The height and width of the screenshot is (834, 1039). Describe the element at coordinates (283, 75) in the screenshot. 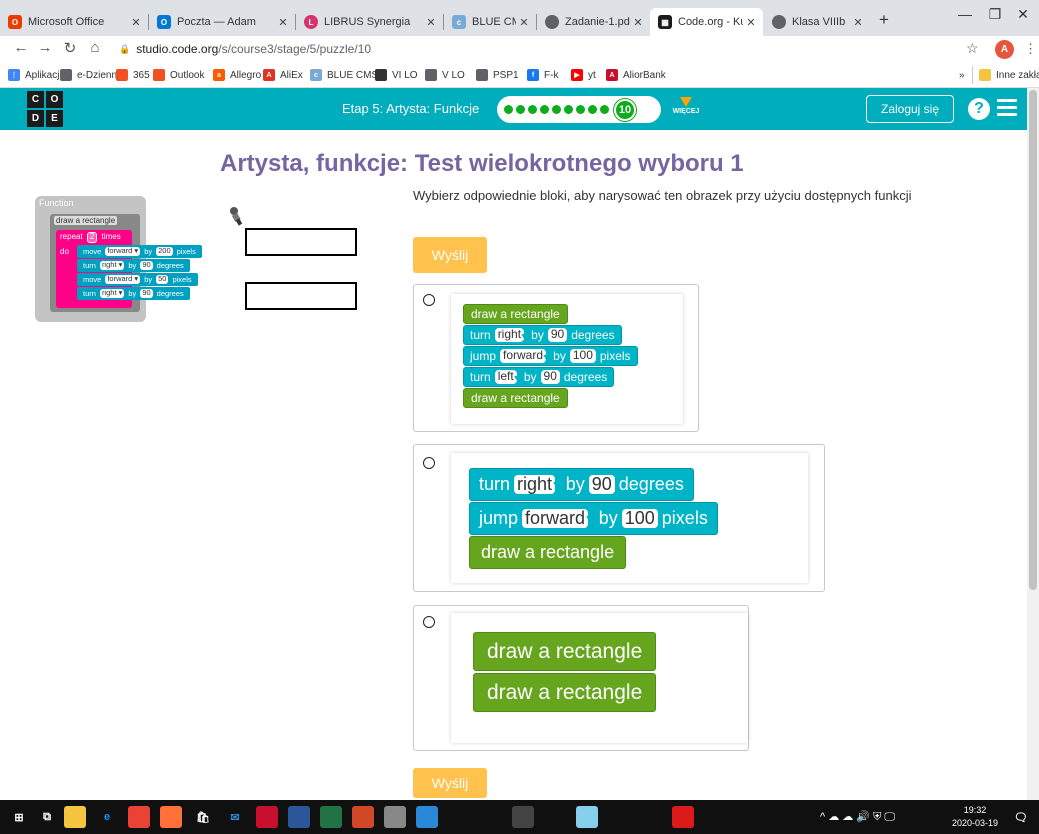

I see `bookmark-item: A AliEx` at that location.